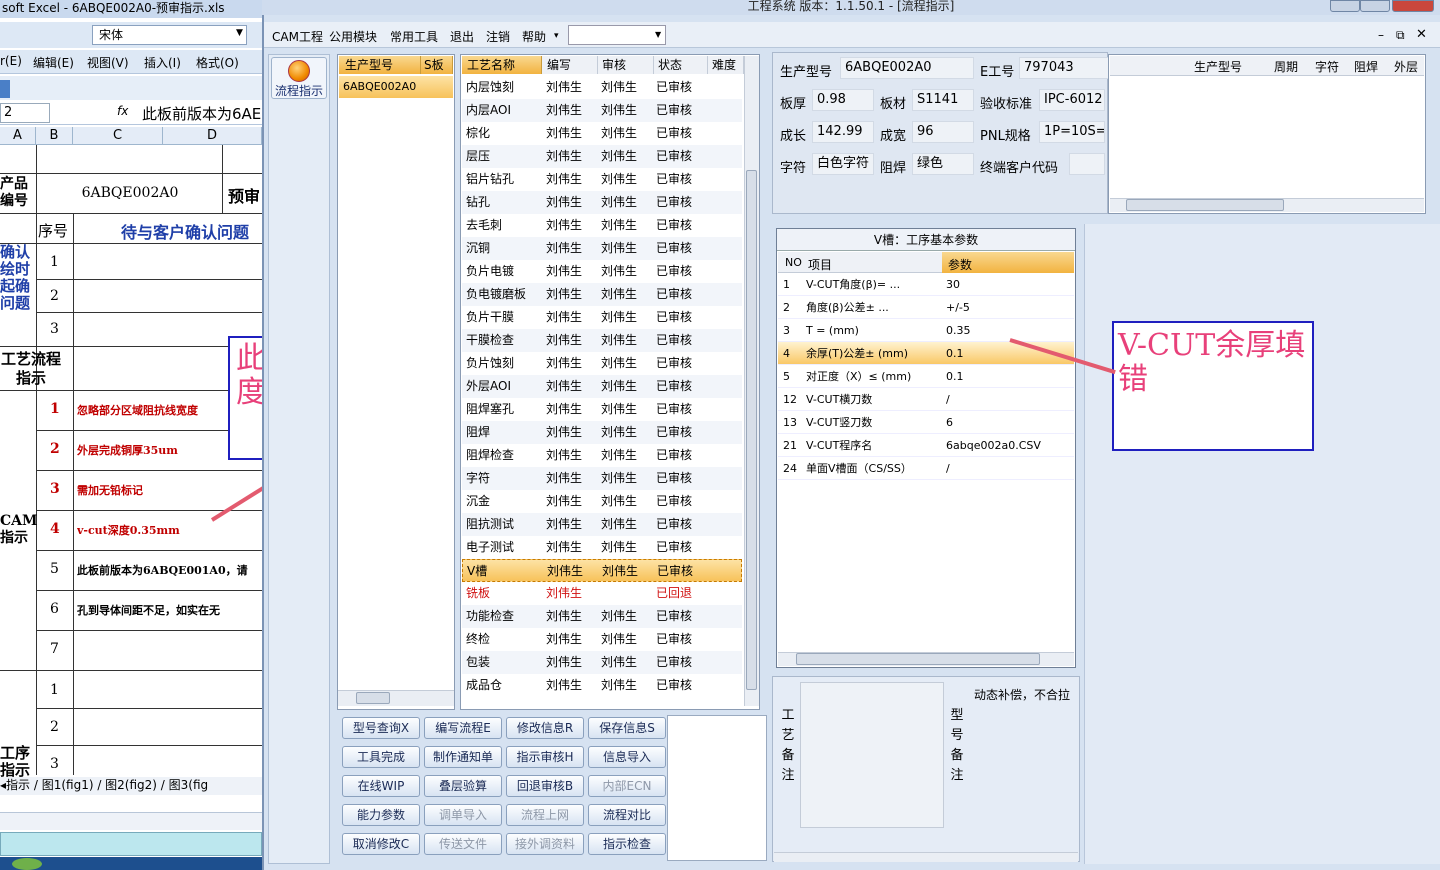 Image resolution: width=1440 pixels, height=870 pixels. I want to click on param-header: NO, so click(793, 262).